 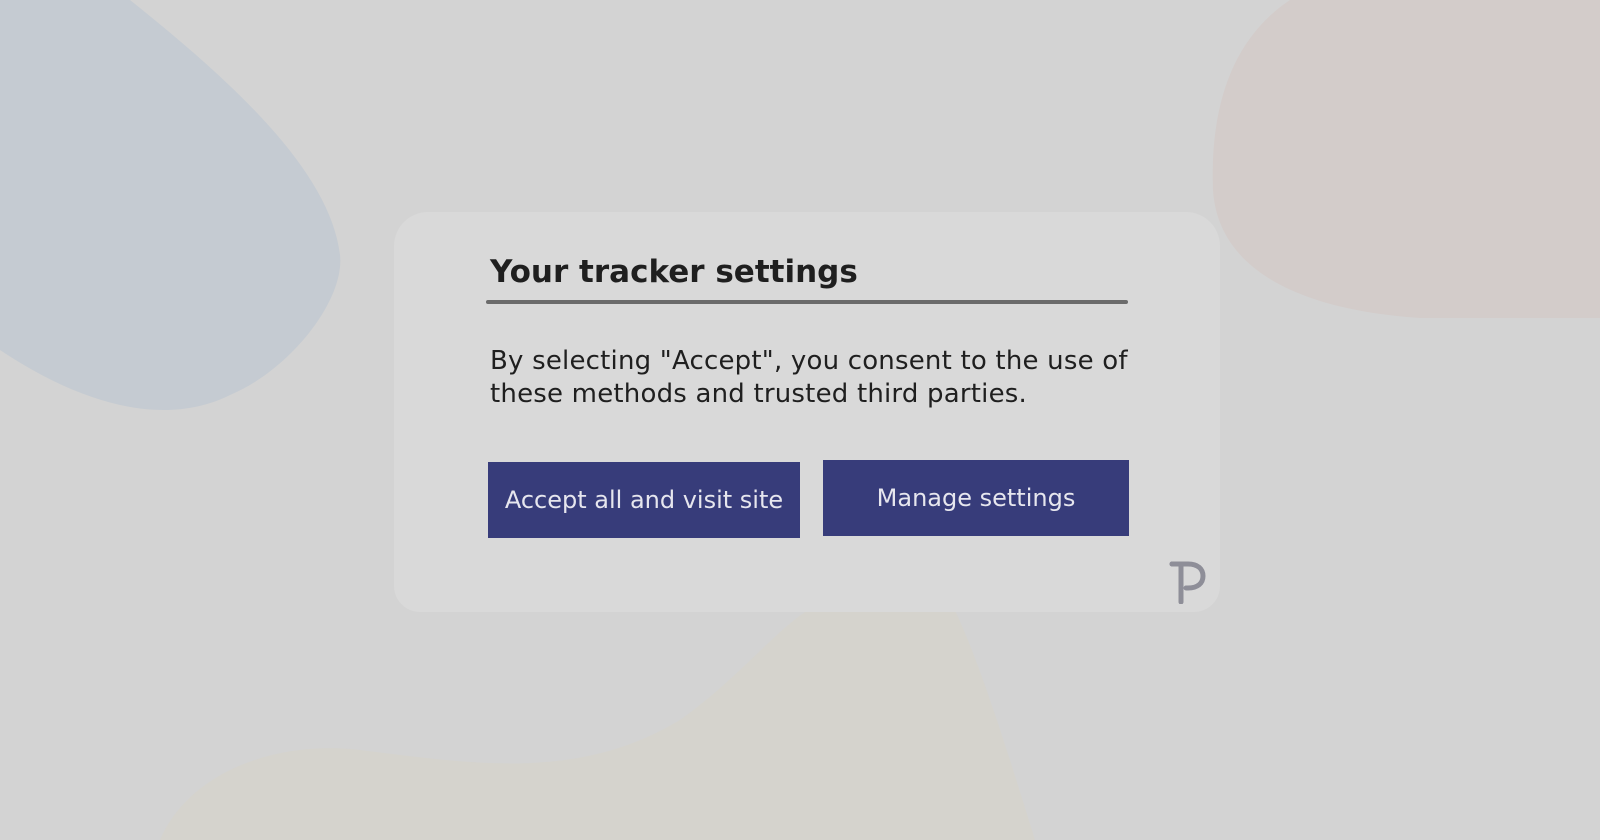 I want to click on p-logo-icon, so click(x=1187, y=582).